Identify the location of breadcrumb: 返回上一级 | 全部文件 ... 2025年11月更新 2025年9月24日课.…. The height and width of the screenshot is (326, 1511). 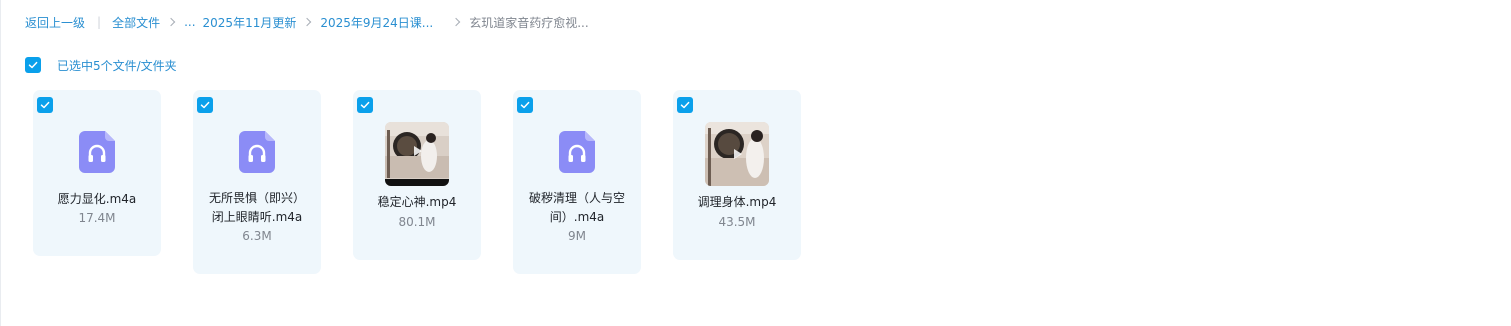
(307, 22).